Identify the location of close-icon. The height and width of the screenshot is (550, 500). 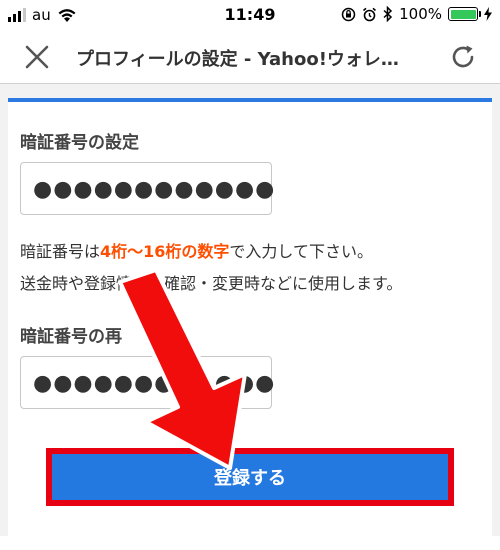
(37, 57).